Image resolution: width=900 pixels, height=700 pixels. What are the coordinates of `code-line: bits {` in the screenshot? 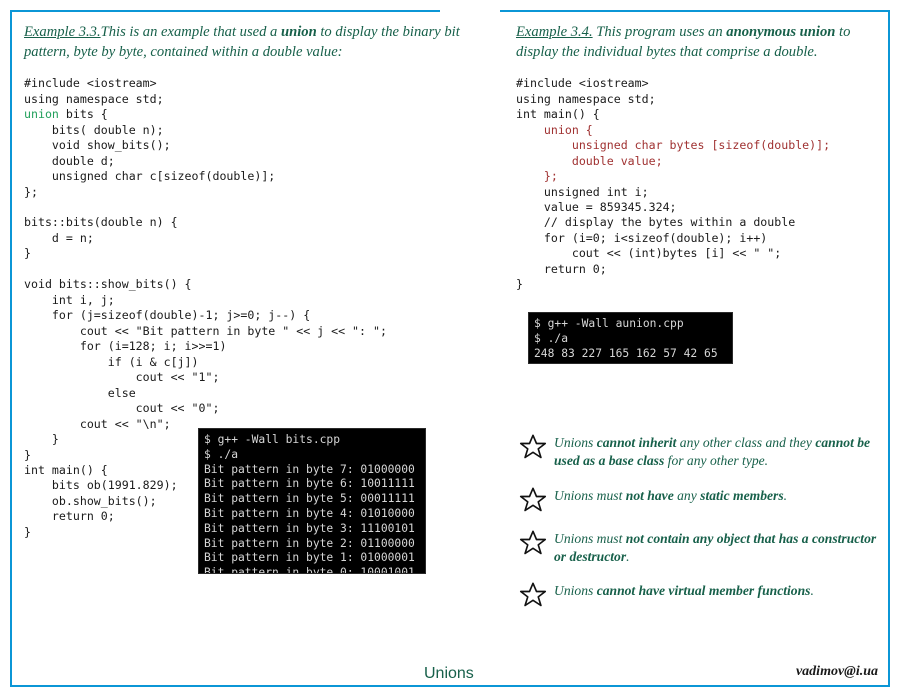 It's located at (83, 114).